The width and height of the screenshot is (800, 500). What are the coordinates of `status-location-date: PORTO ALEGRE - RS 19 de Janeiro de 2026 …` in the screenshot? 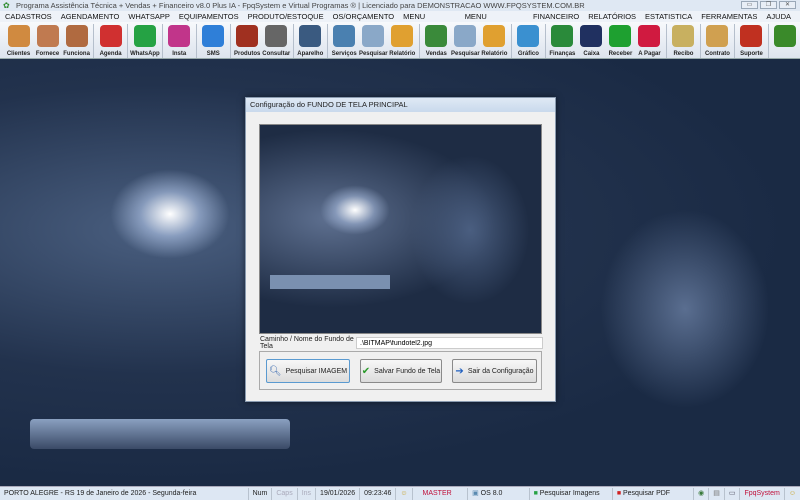 It's located at (124, 493).